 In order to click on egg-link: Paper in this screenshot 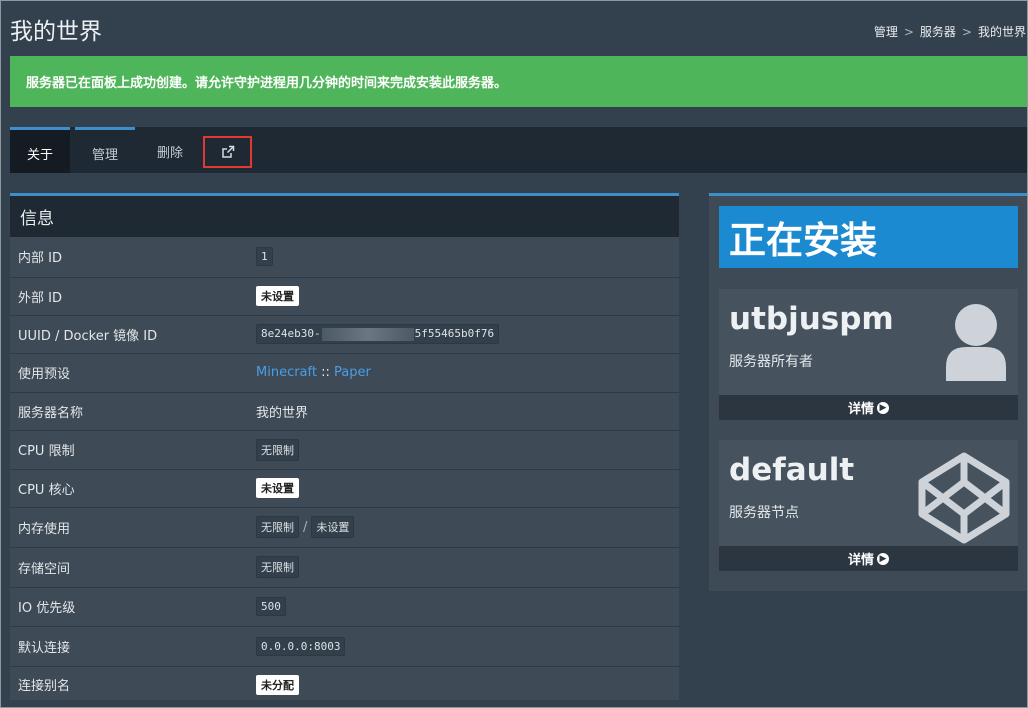, I will do `click(352, 372)`.